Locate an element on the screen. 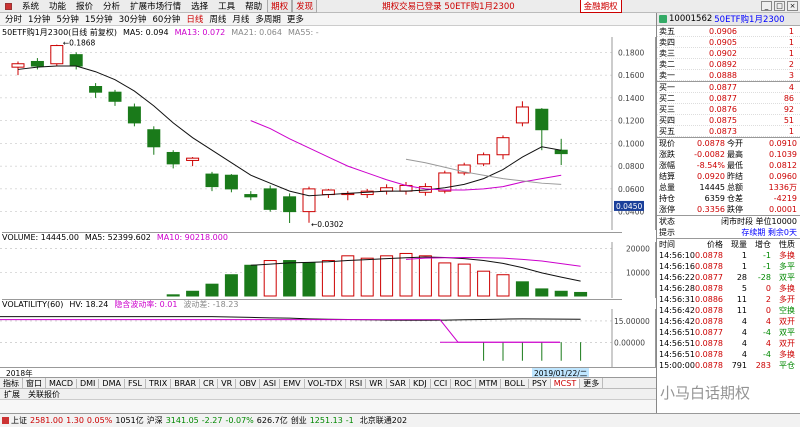 The width and height of the screenshot is (800, 427). date-axis: 2018年 2019/01/22/二 is located at coordinates (328, 373).